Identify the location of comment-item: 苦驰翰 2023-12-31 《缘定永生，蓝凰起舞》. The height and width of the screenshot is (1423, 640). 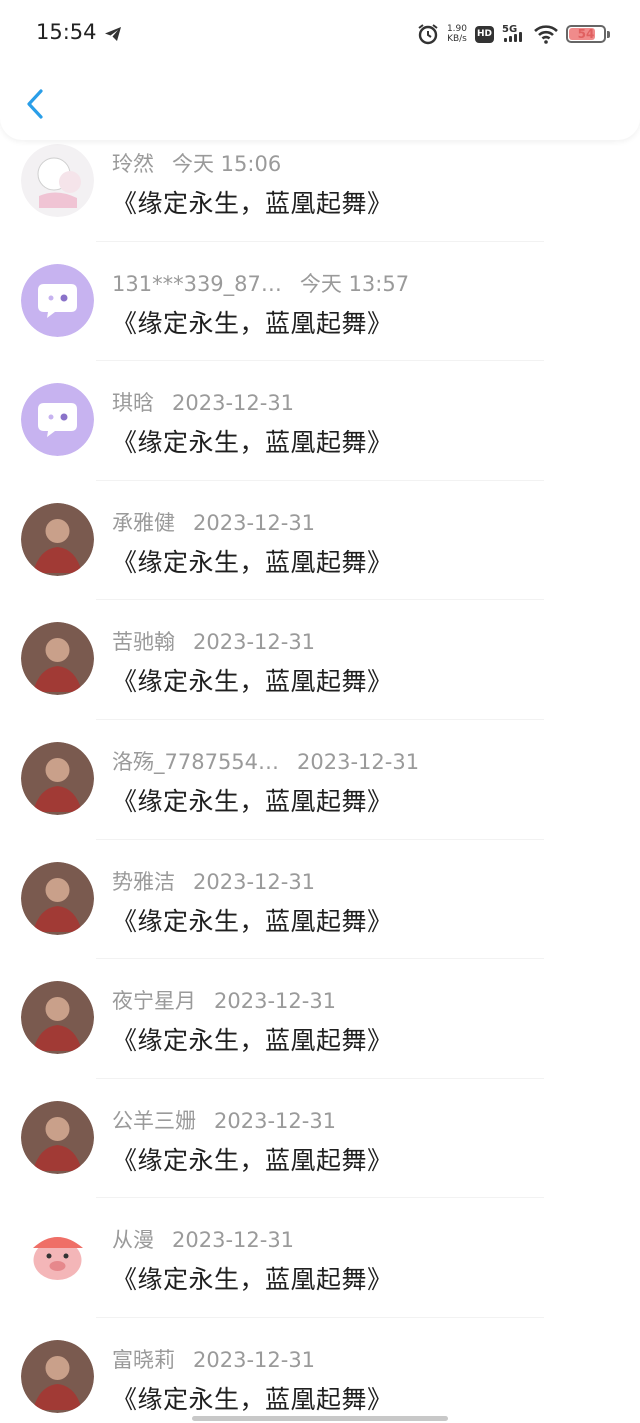
(320, 678).